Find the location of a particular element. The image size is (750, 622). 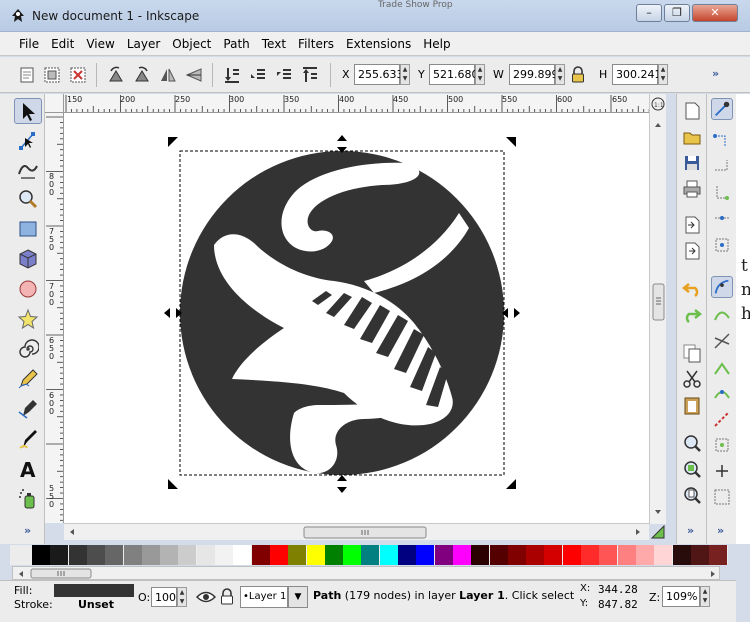

open-folder-icon is located at coordinates (692, 137).